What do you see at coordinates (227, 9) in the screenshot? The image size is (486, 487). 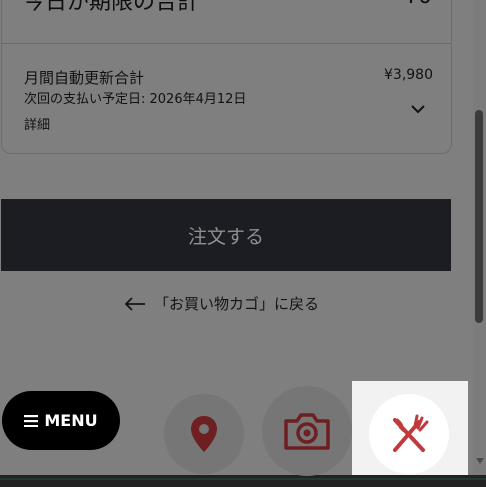 I see `due-today-row: 今日が期限の合計 ¥0` at bounding box center [227, 9].